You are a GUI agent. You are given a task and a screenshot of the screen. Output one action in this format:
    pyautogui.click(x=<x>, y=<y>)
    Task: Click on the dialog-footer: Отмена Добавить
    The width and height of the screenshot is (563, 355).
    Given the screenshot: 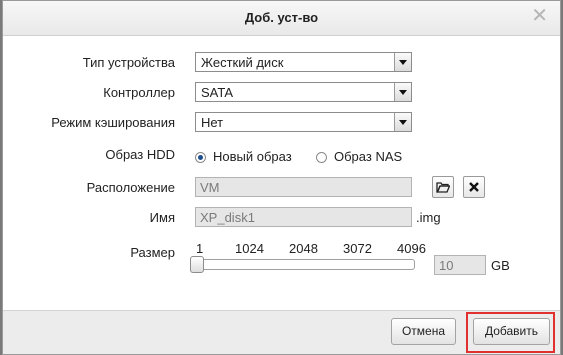 What is the action you would take?
    pyautogui.click(x=281, y=332)
    